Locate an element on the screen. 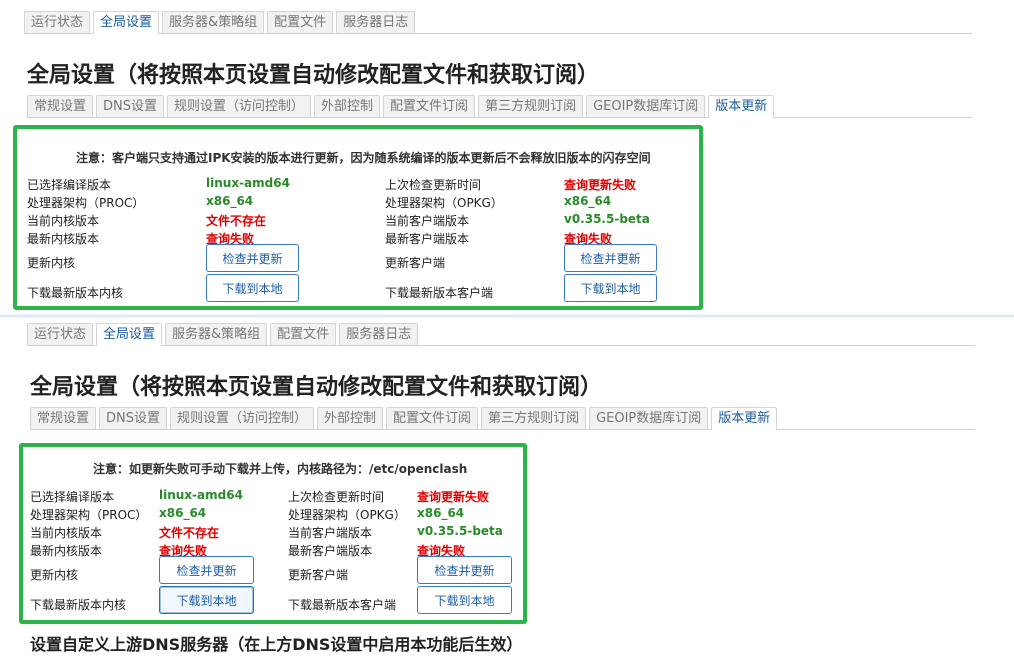 The image size is (1014, 669). notice-text: 注意：如更新失败可手动下载并上传，内核路径为：/etc/openclash is located at coordinates (280, 469).